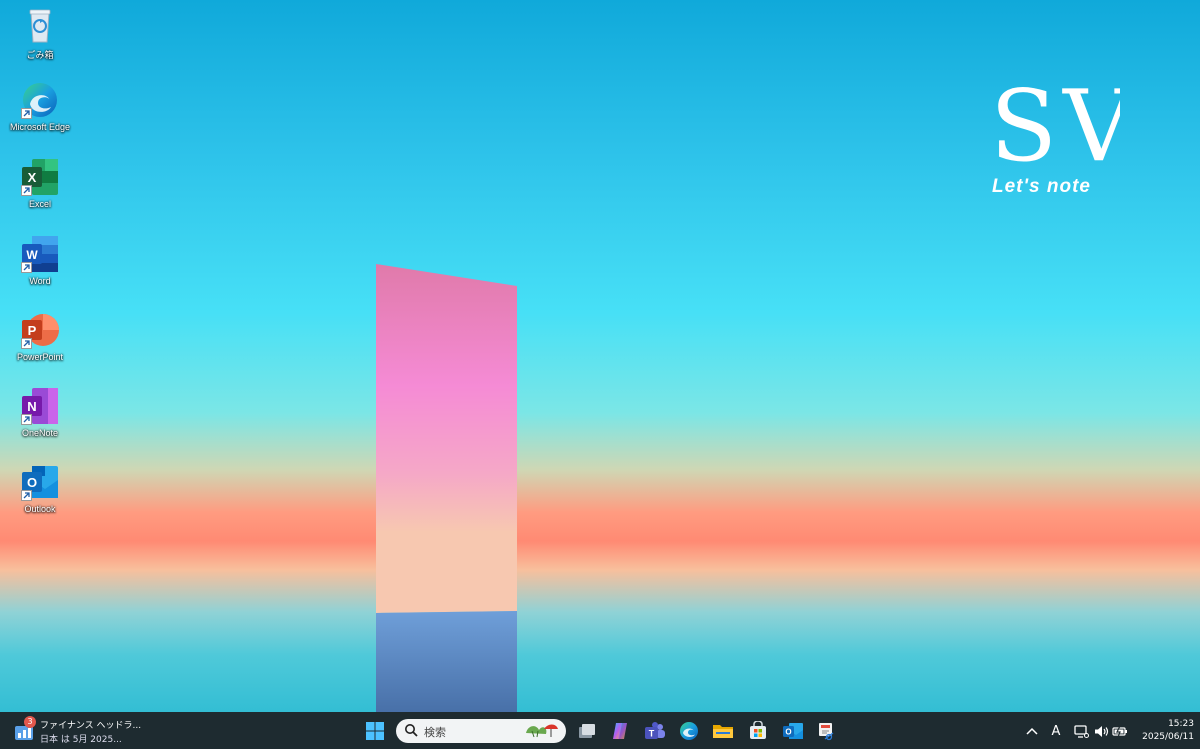  Describe the element at coordinates (40, 254) in the screenshot. I see `word-icon: W` at that location.